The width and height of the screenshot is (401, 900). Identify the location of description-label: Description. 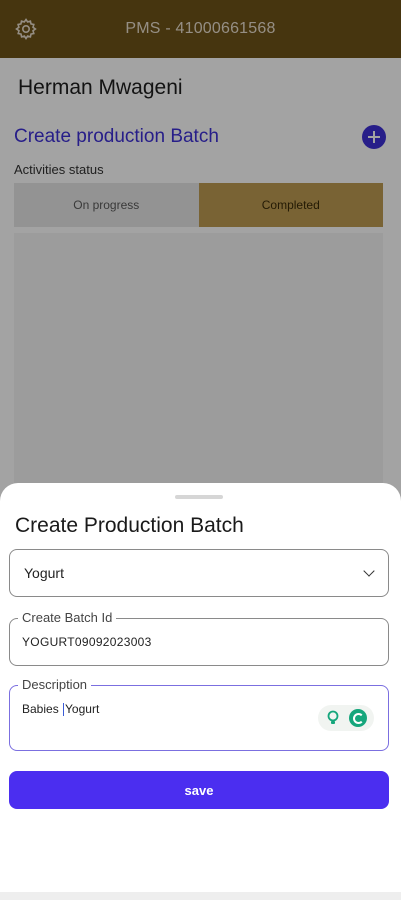
(55, 684).